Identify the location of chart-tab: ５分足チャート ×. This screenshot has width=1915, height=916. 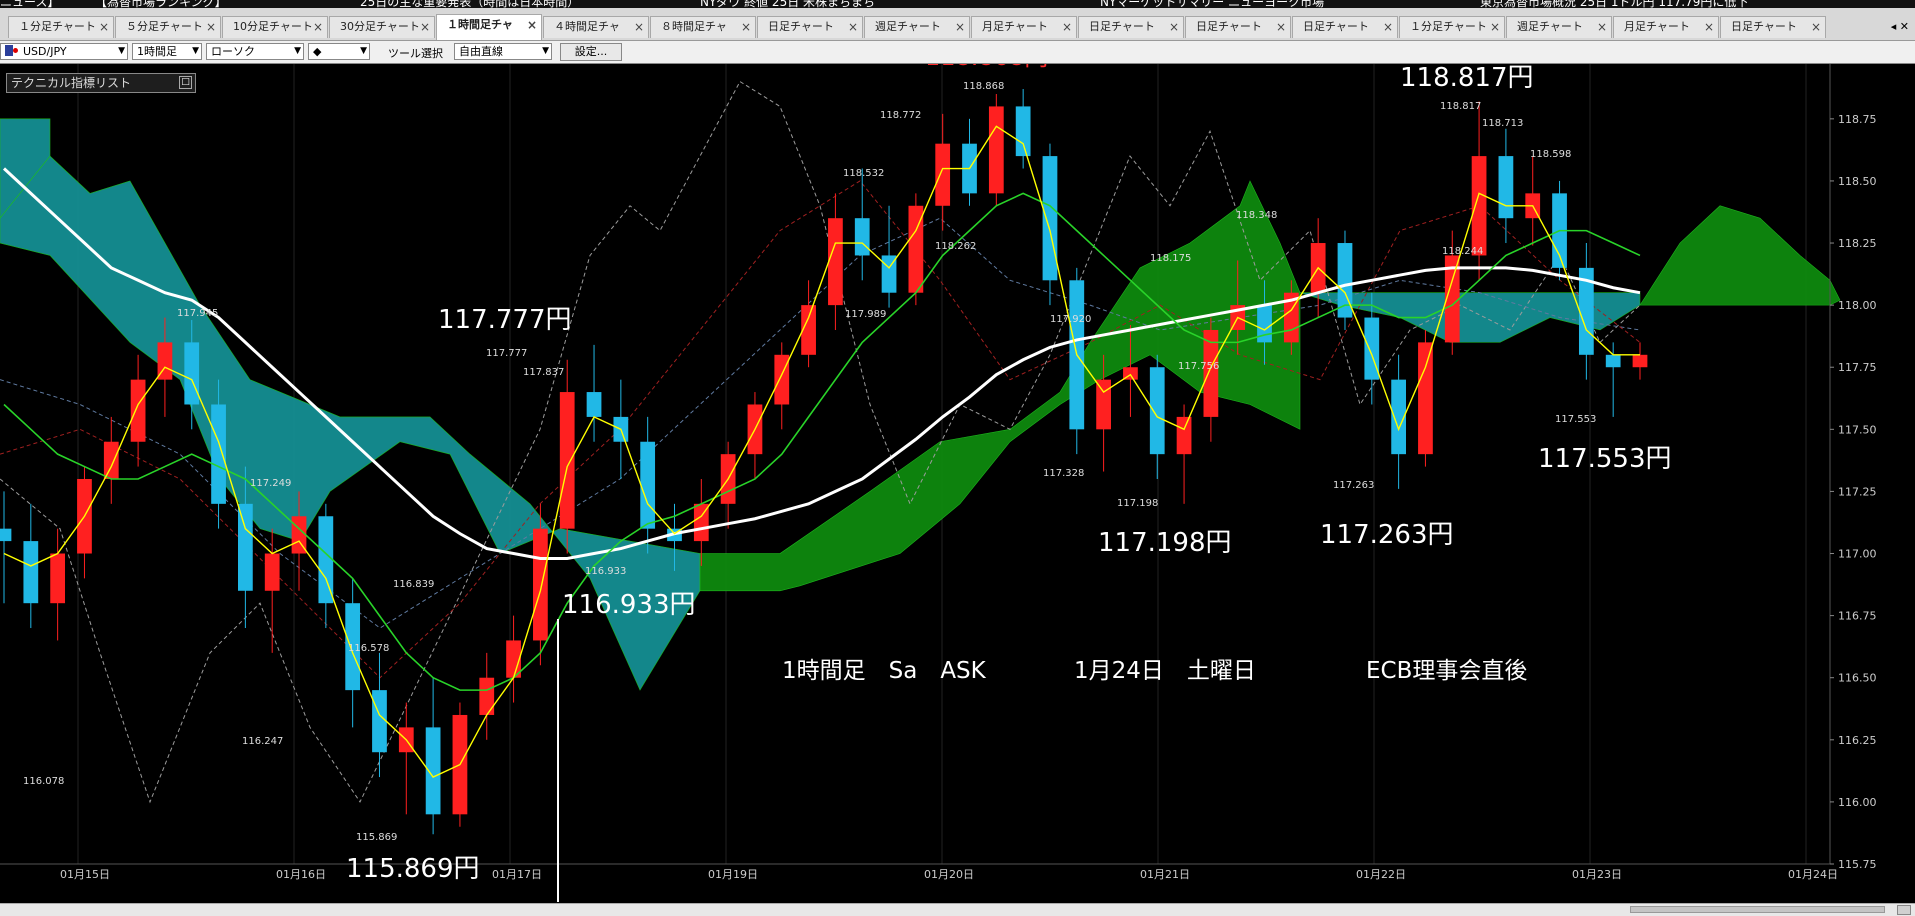
(168, 27).